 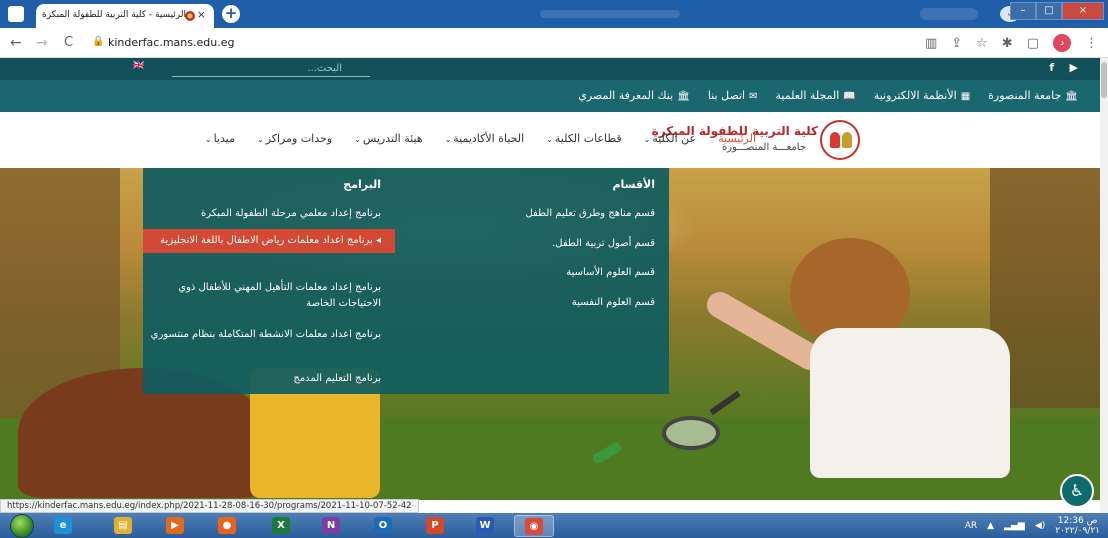 I want to click on nav-item-academic-life: الحياة الأكاديمية⌄, so click(x=485, y=138).